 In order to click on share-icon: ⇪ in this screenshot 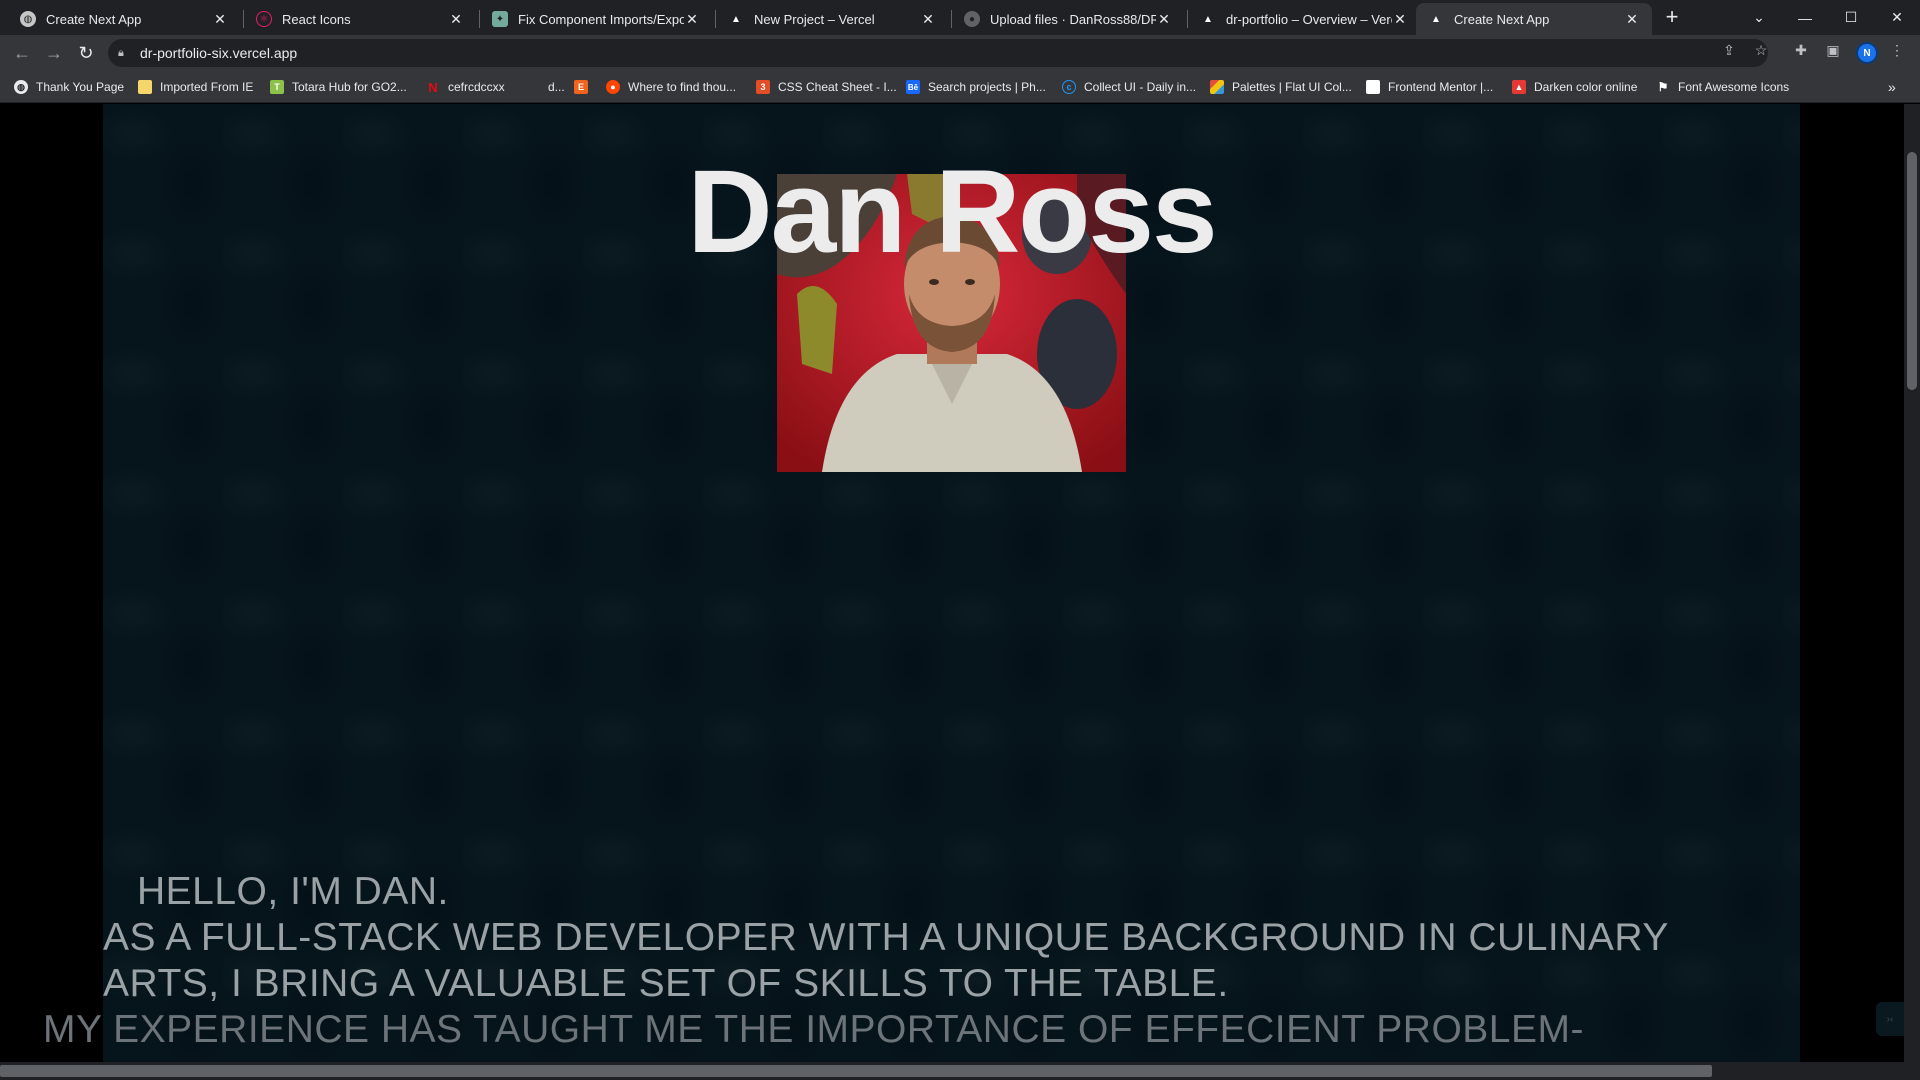, I will do `click(1729, 50)`.